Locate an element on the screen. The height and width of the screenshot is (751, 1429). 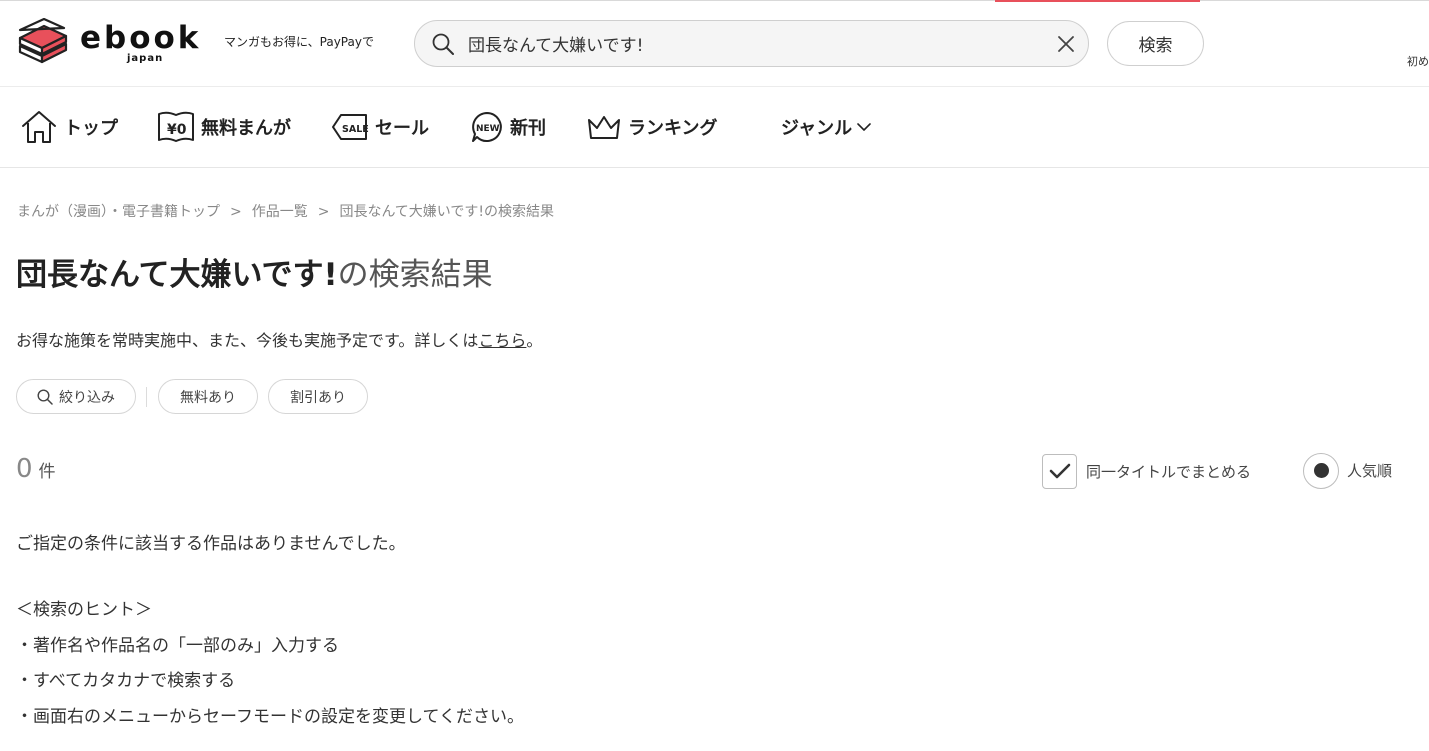
promo-notice-text: お得な施策を常時実施中、また、今後も実施予定です。詳しくは is located at coordinates (247, 340).